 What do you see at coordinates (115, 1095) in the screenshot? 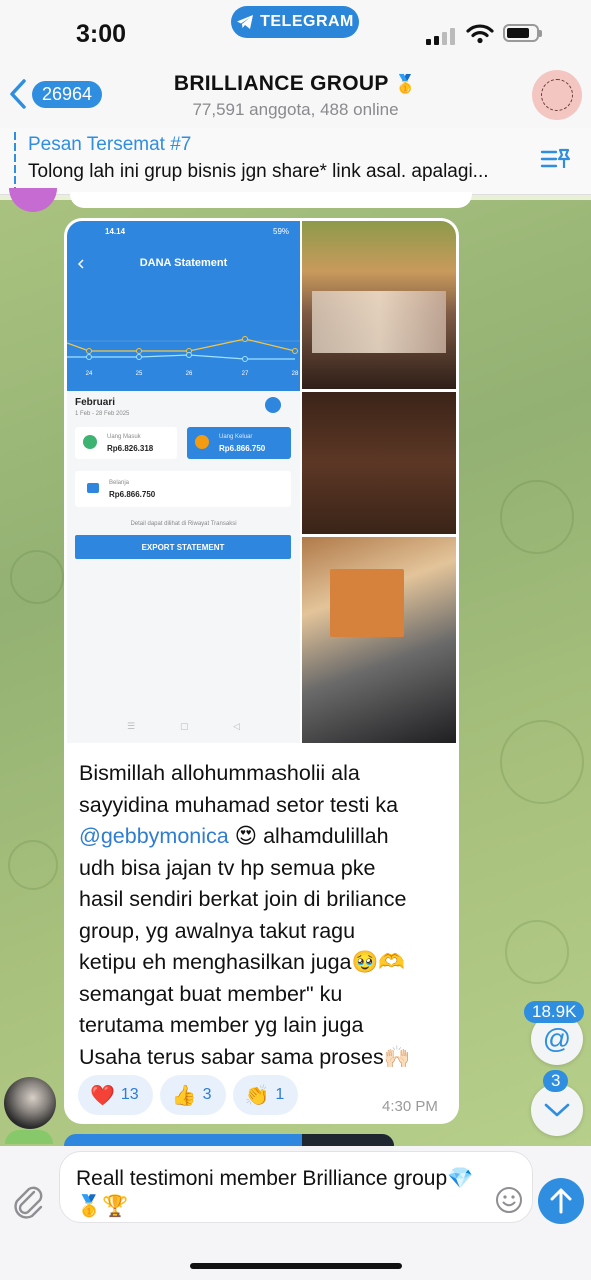
I see `reaction-heart: ❤️ 13` at bounding box center [115, 1095].